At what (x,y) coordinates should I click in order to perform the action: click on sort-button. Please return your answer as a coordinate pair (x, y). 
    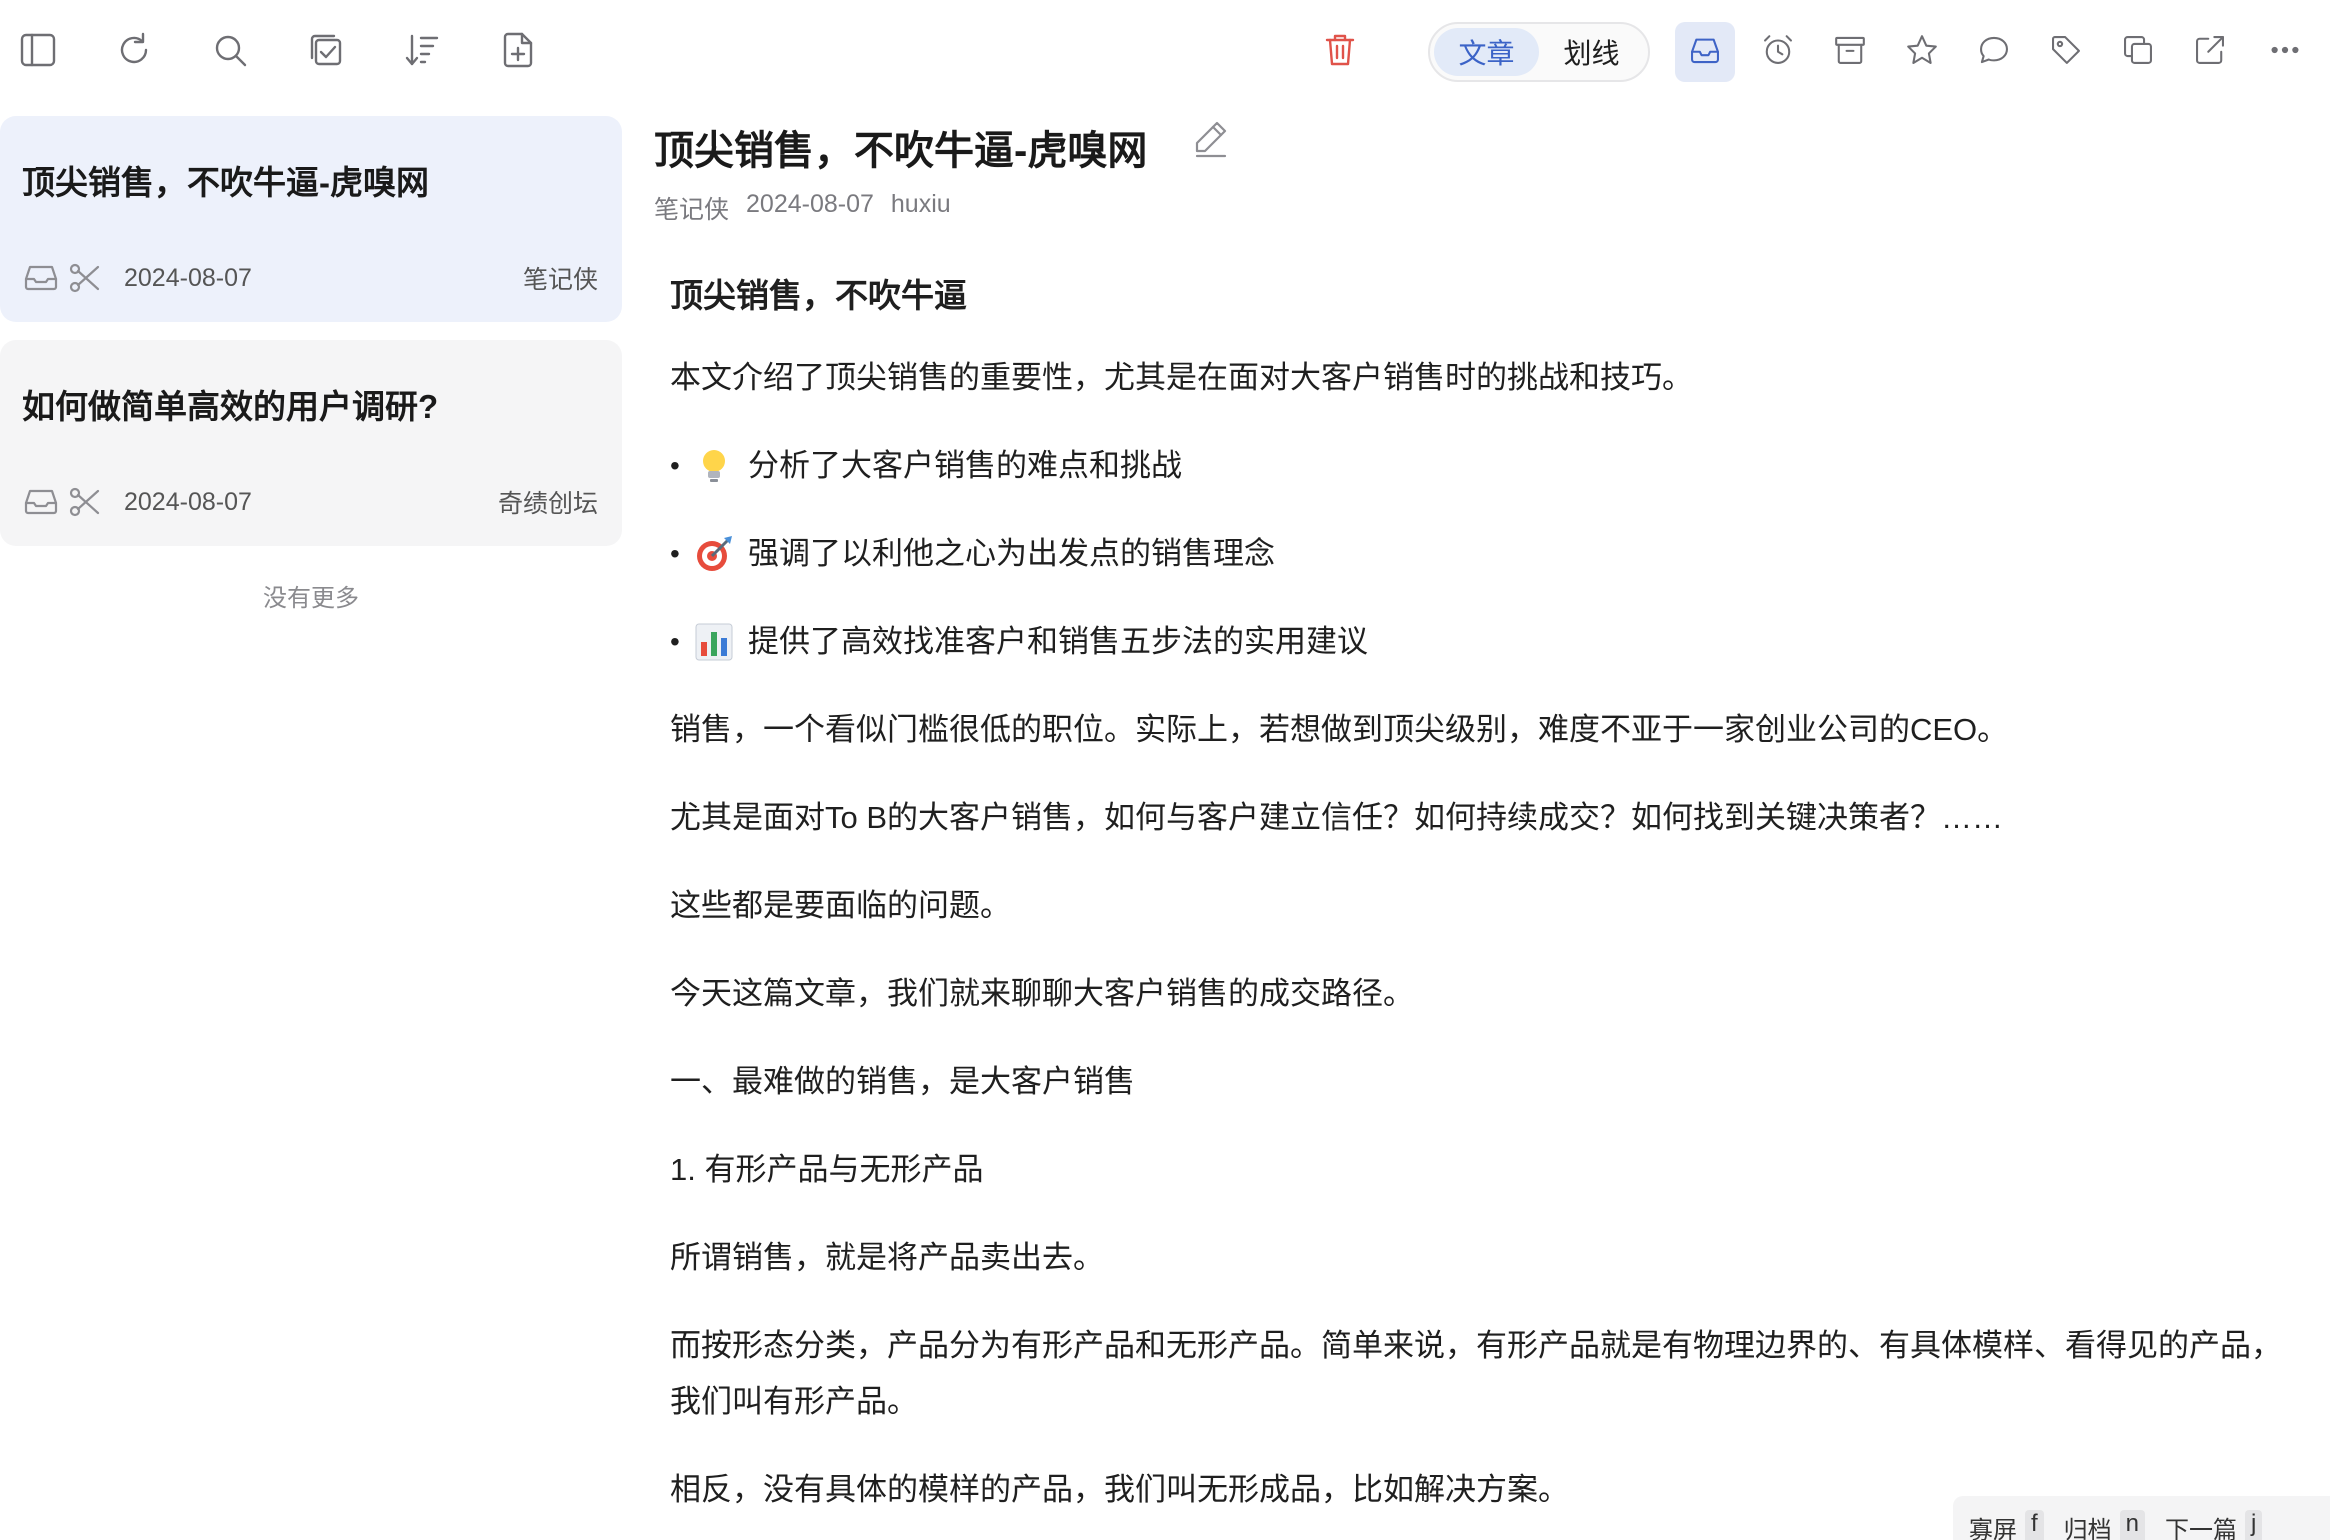
    Looking at the image, I should click on (422, 52).